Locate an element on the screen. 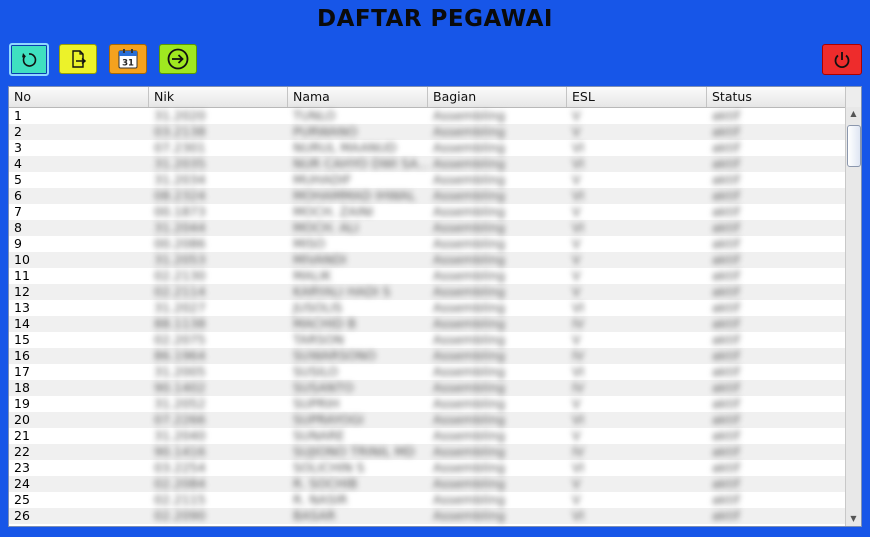 Image resolution: width=870 pixels, height=537 pixels. table-row: 11 02.2130 MALIK Assembling Vaktif is located at coordinates (428, 276).